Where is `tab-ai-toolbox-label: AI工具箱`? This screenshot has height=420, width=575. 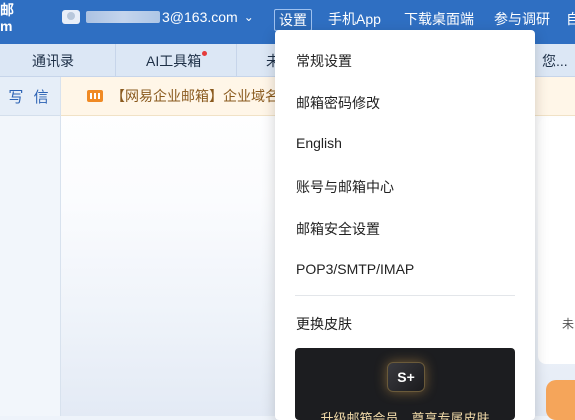 tab-ai-toolbox-label: AI工具箱 is located at coordinates (174, 61).